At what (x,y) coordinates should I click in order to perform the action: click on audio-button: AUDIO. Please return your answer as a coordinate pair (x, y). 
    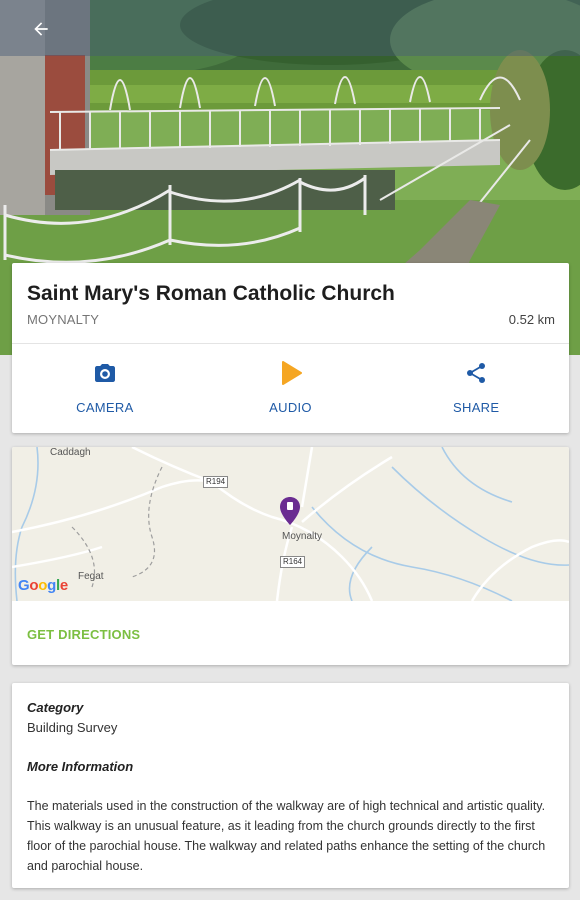
    Looking at the image, I should click on (291, 388).